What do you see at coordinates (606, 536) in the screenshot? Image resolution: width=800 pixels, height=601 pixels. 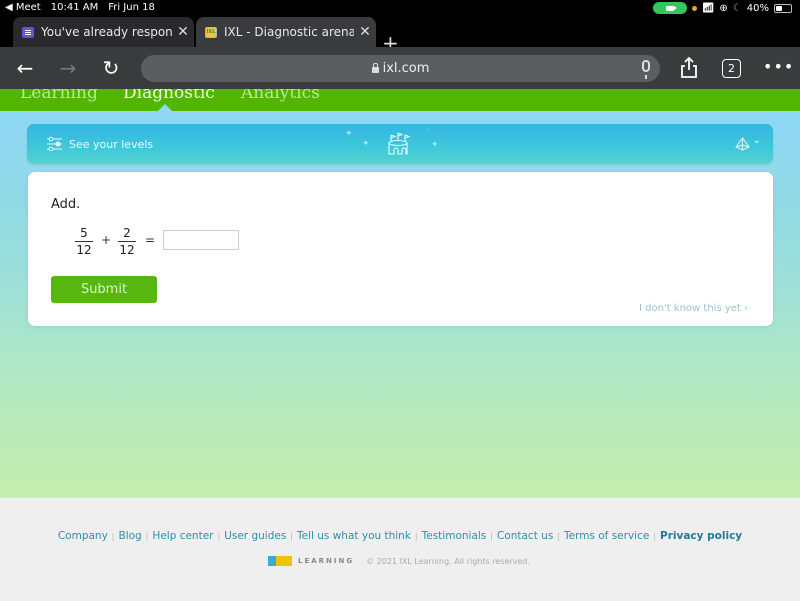 I see `footer-link-terms: Terms of service` at bounding box center [606, 536].